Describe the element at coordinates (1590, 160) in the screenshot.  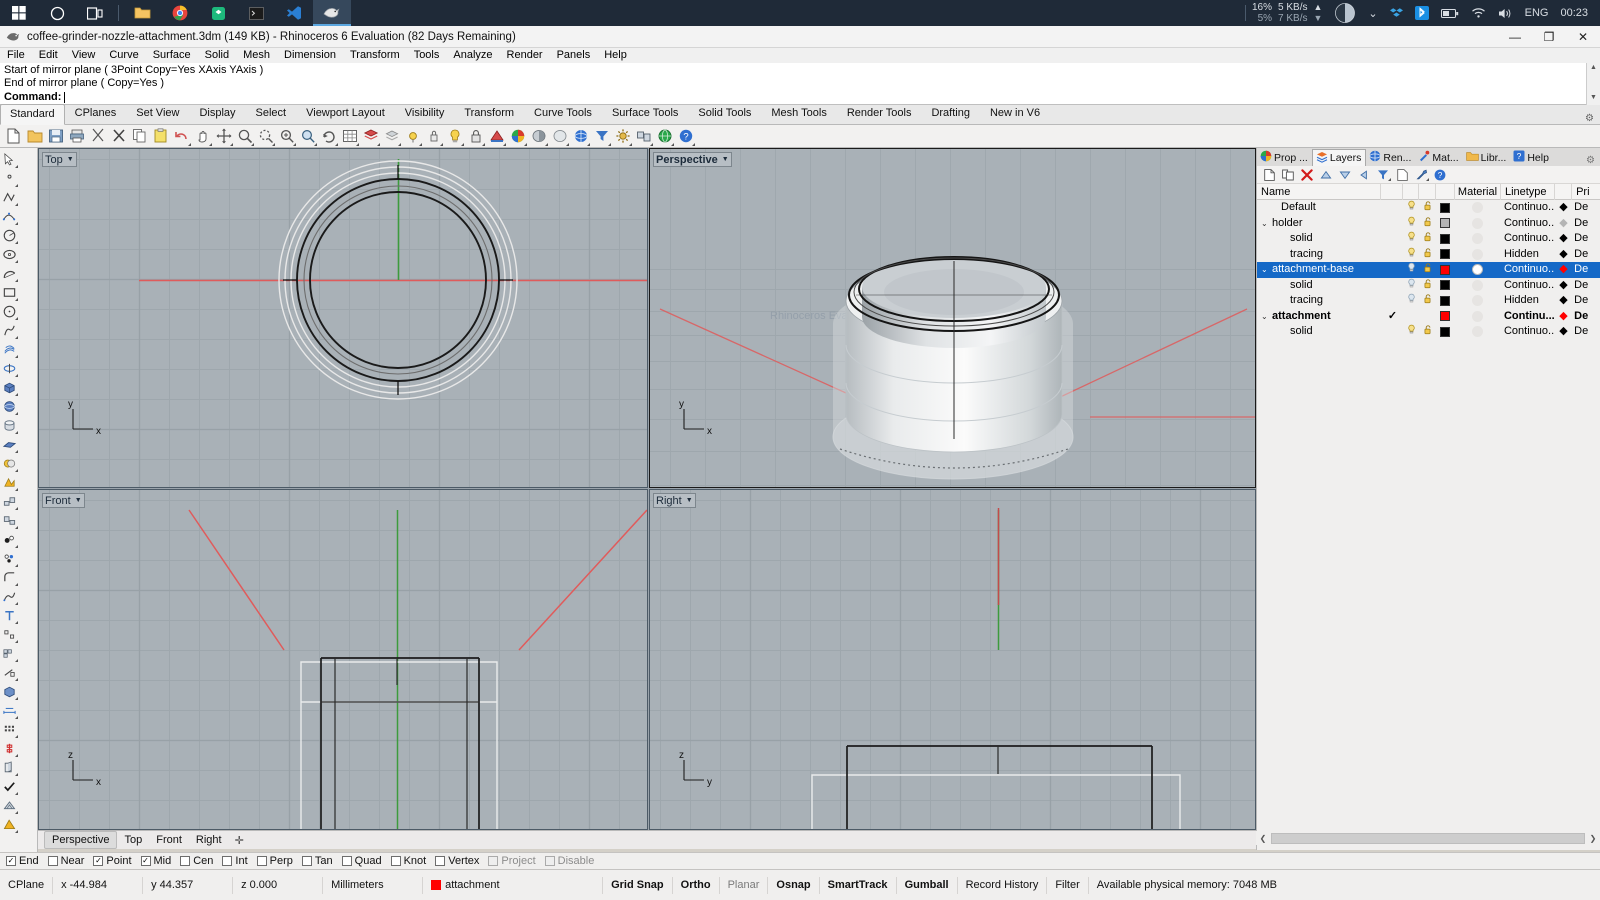
I see `panel-options-gear-icon: ⚙` at that location.